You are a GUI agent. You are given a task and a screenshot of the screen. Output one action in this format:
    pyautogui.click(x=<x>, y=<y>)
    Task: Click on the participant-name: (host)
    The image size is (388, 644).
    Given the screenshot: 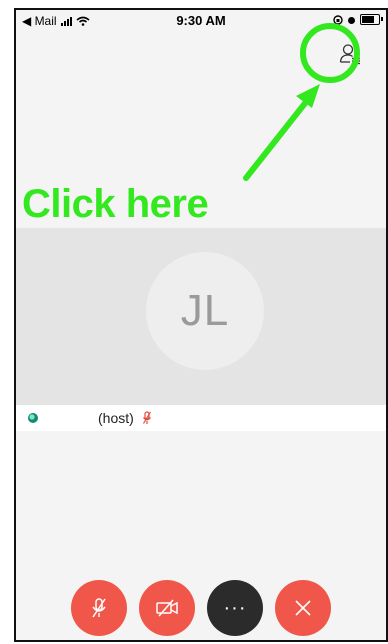 What is the action you would take?
    pyautogui.click(x=116, y=418)
    